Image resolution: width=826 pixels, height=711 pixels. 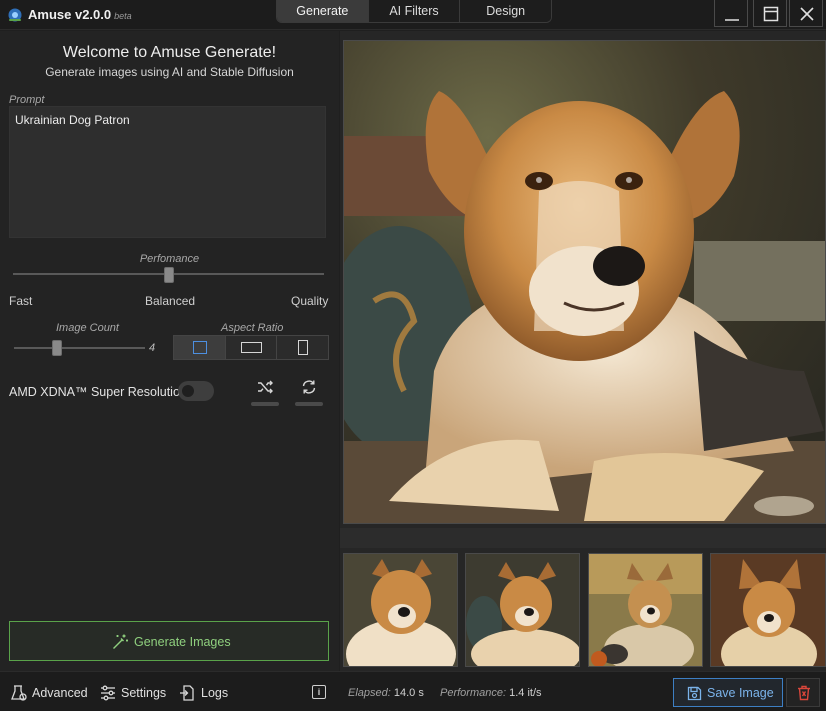 What do you see at coordinates (323, 11) in the screenshot?
I see `tab-generate: Generate` at bounding box center [323, 11].